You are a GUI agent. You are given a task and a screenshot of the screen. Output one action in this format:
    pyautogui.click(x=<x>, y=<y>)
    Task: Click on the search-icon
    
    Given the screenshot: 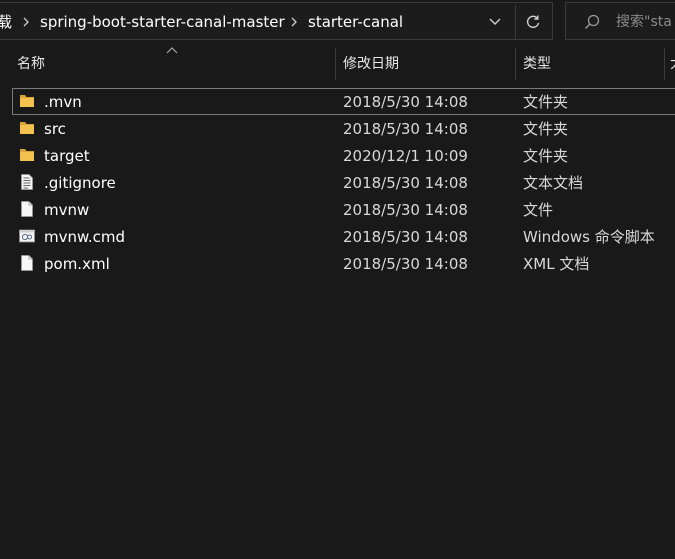 What is the action you would take?
    pyautogui.click(x=592, y=21)
    